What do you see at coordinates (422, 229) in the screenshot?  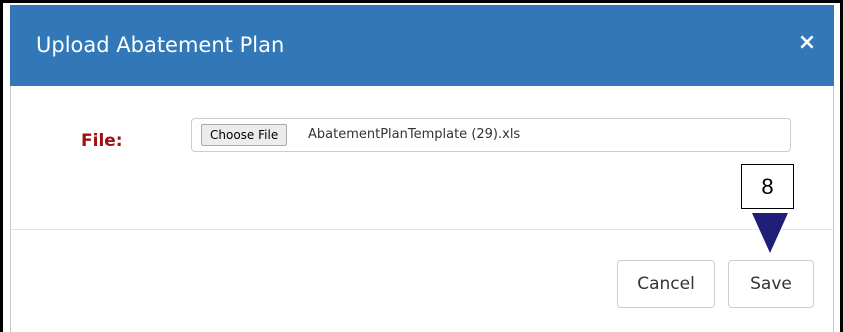 I see `footer-divider` at bounding box center [422, 229].